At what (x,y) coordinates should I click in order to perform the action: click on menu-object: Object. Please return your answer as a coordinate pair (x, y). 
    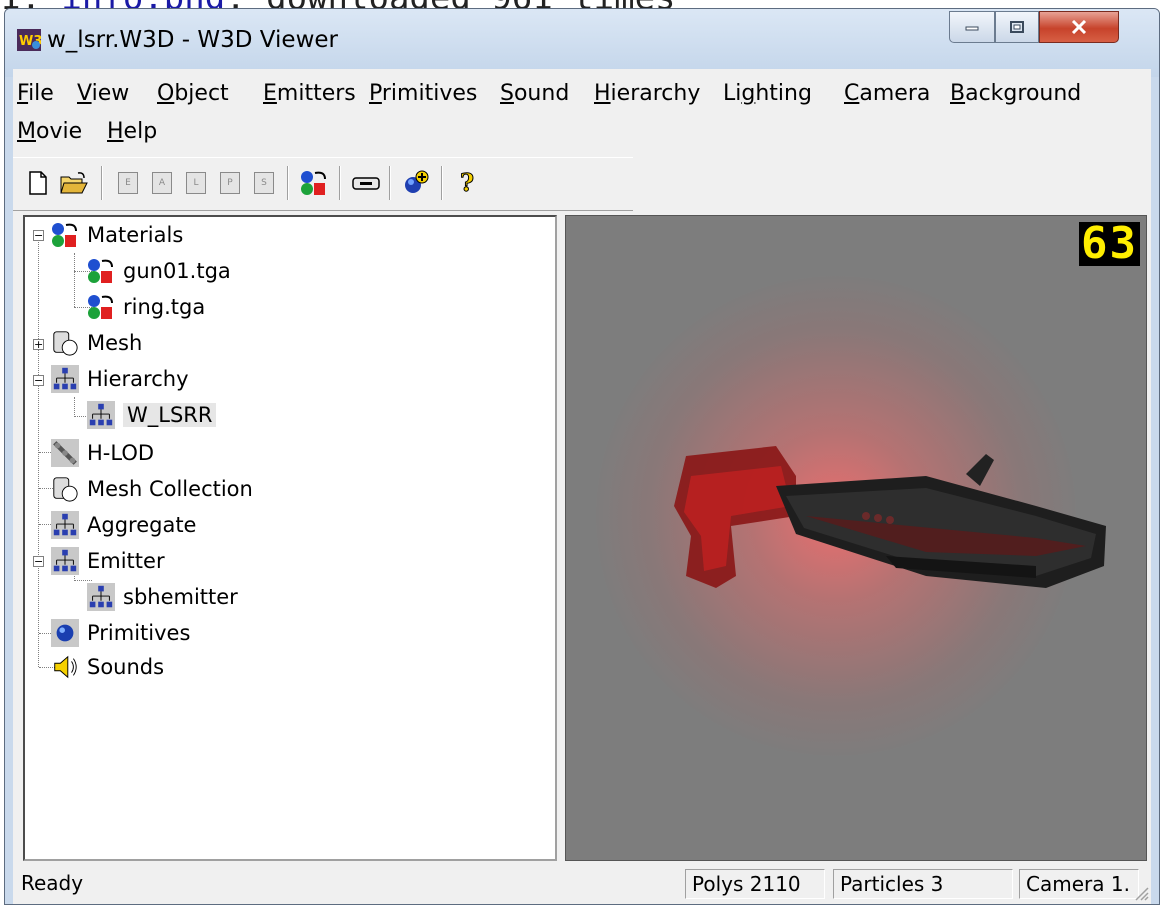
    Looking at the image, I should click on (193, 93).